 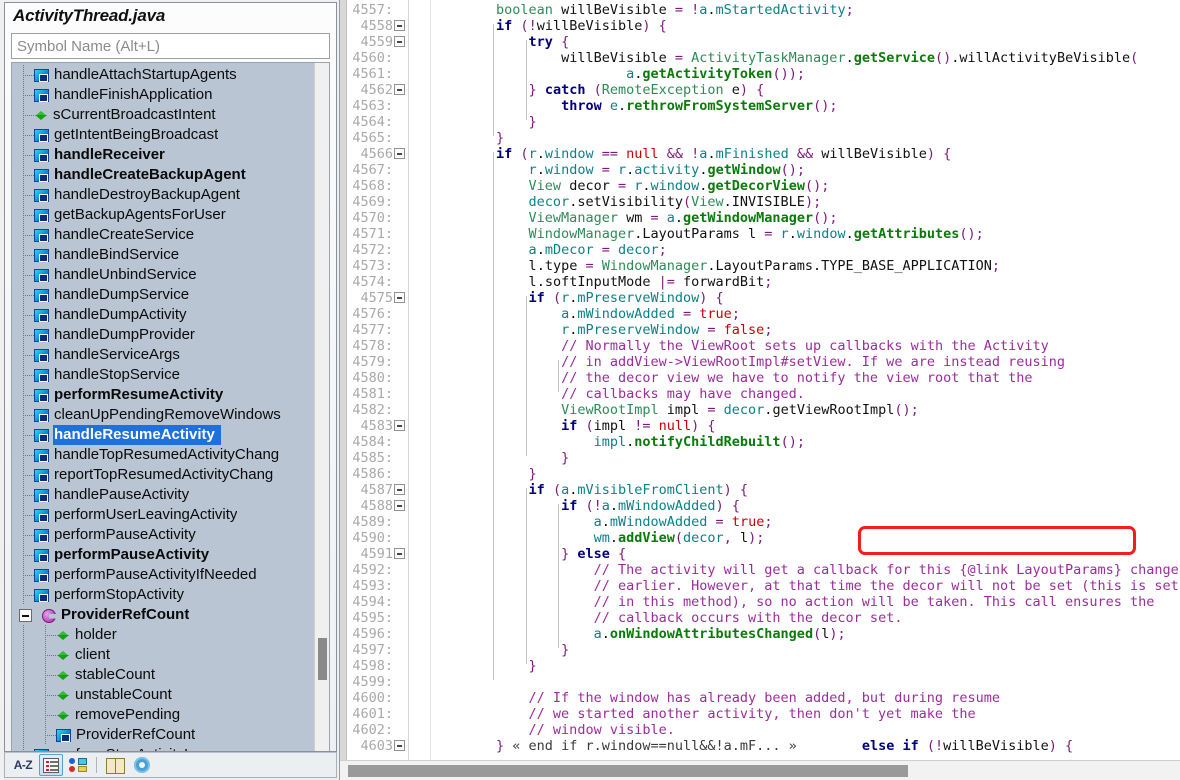 I want to click on tree-item-client: client, so click(x=163, y=655).